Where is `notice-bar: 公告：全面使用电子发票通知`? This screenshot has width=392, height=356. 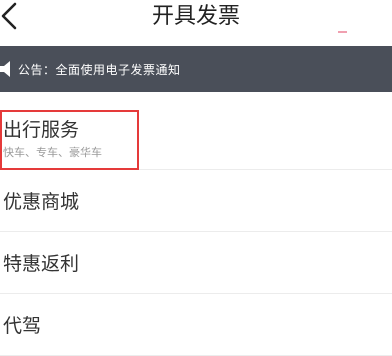
notice-bar: 公告：全面使用电子发票通知 is located at coordinates (196, 69).